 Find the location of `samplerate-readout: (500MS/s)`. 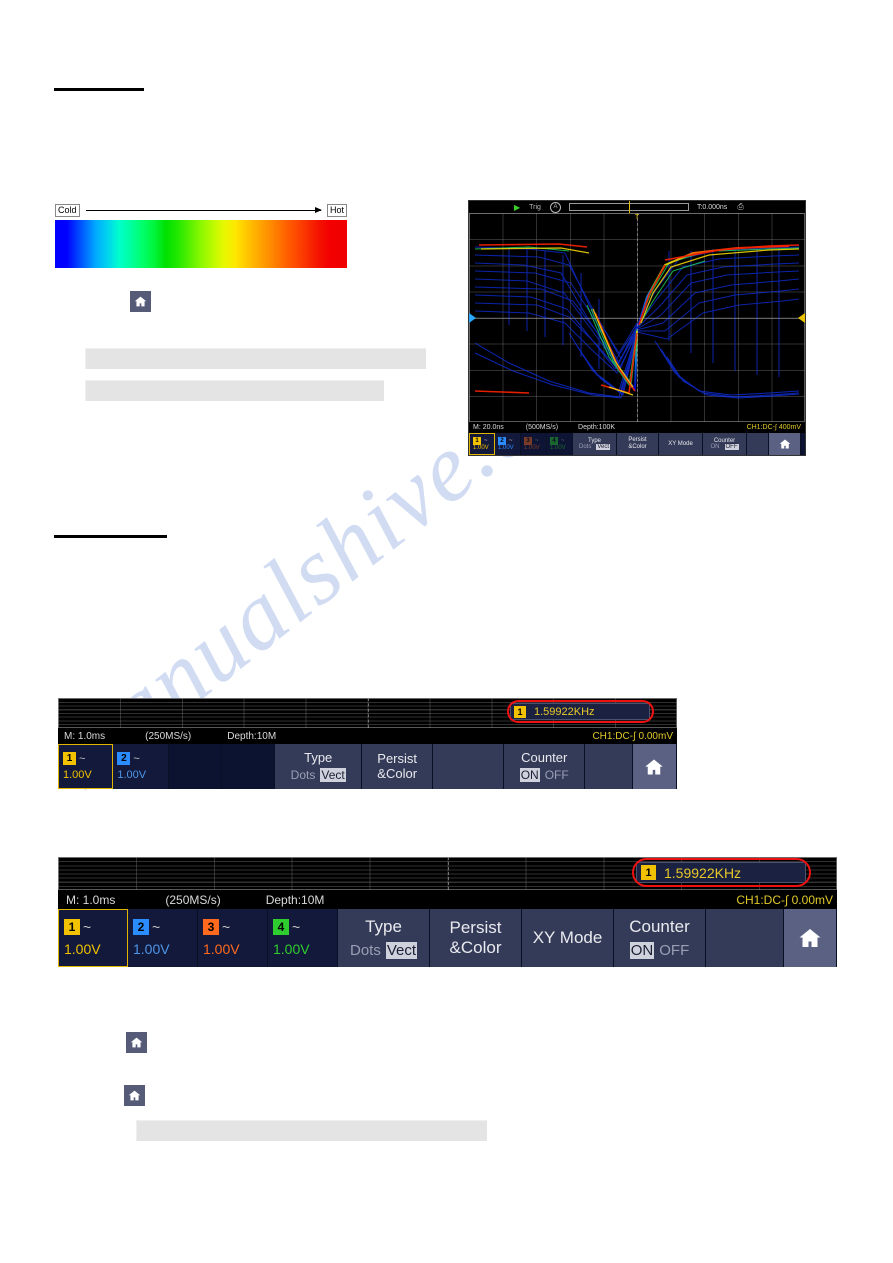

samplerate-readout: (500MS/s) is located at coordinates (542, 427).